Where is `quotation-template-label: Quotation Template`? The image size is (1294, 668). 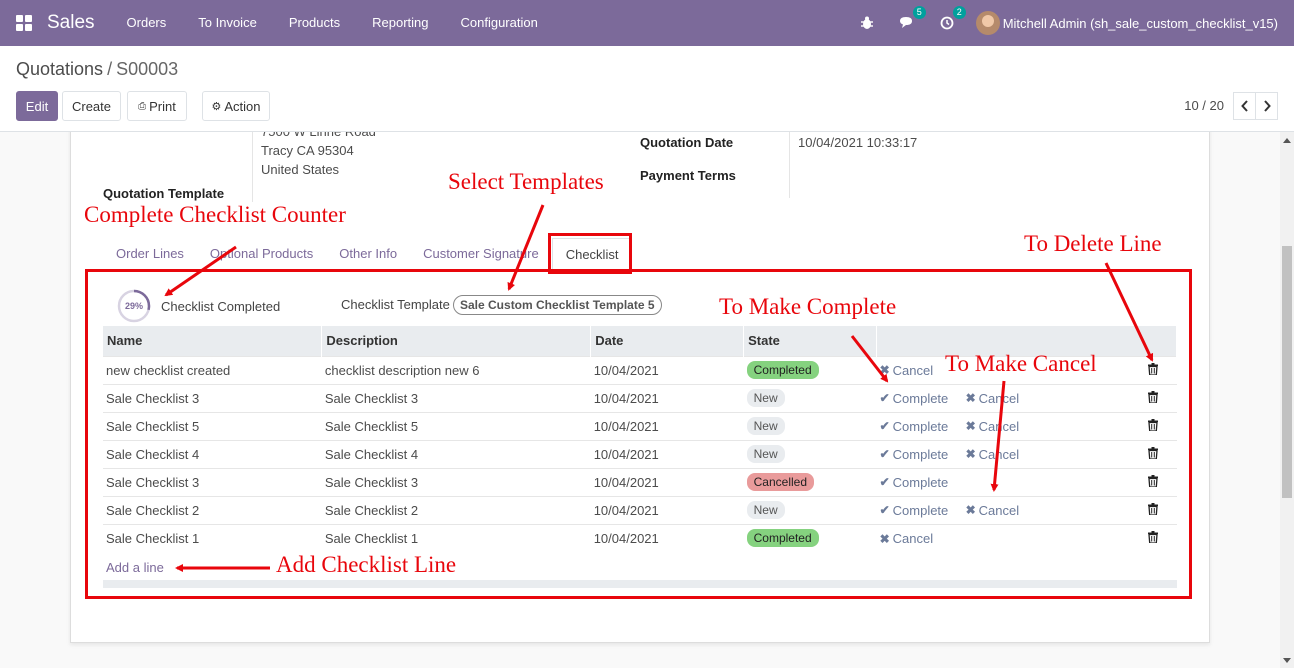 quotation-template-label: Quotation Template is located at coordinates (164, 193).